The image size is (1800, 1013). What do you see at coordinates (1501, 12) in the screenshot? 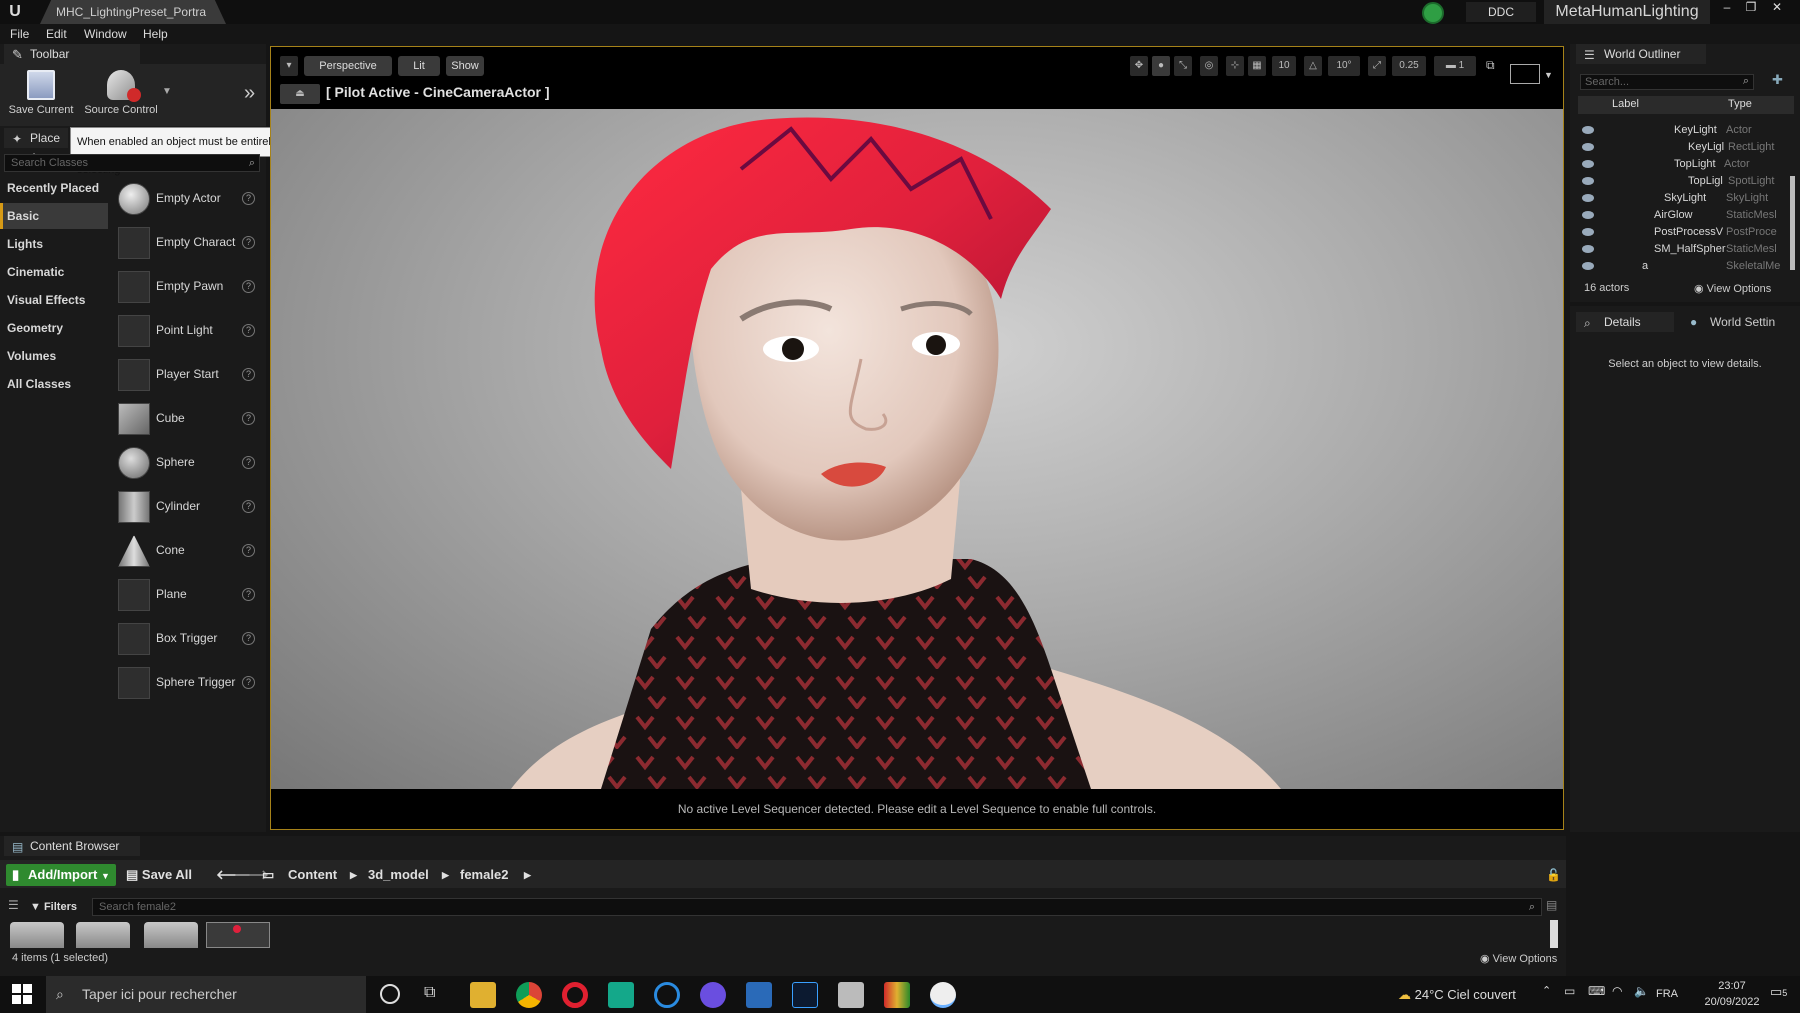
I see `ddc-button: DDC` at bounding box center [1501, 12].